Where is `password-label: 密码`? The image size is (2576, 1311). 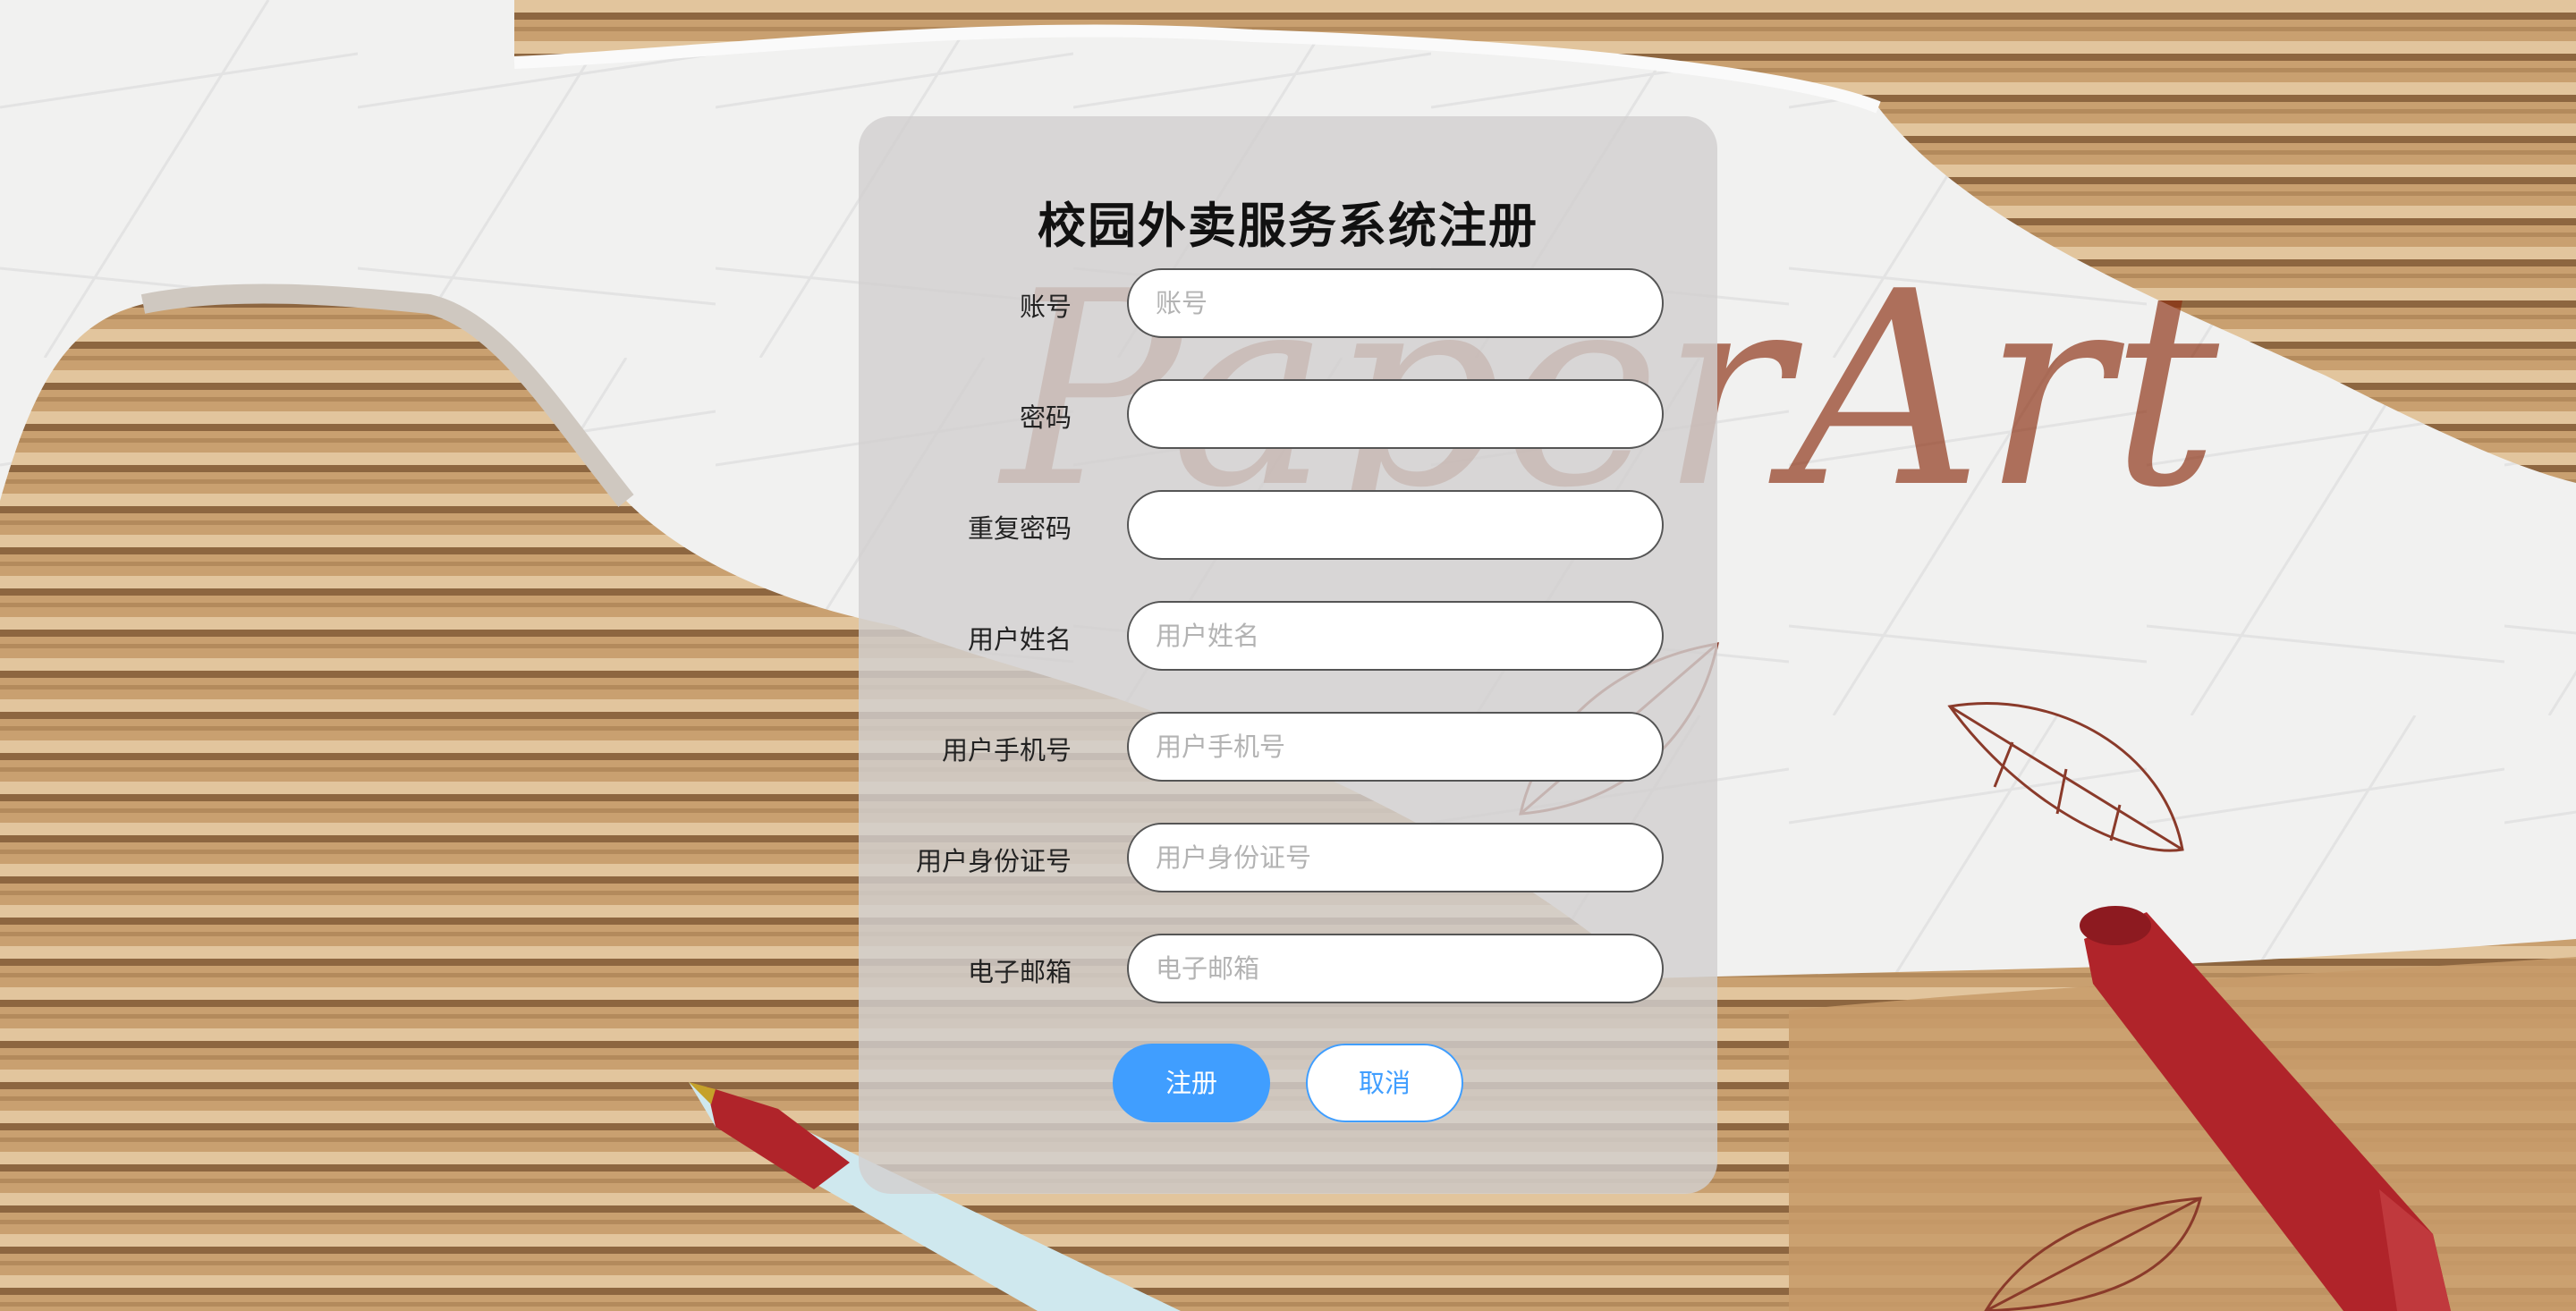
password-label: 密码 is located at coordinates (1045, 417).